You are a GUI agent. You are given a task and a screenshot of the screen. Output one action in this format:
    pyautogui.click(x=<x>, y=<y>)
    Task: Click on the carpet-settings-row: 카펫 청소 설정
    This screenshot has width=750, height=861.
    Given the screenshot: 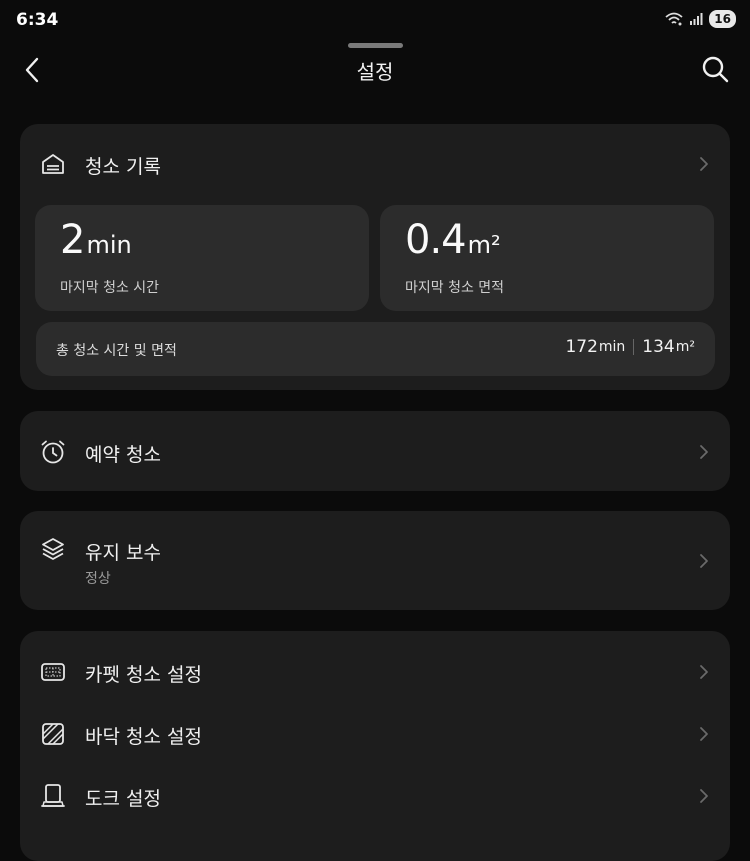 What is the action you would take?
    pyautogui.click(x=375, y=672)
    